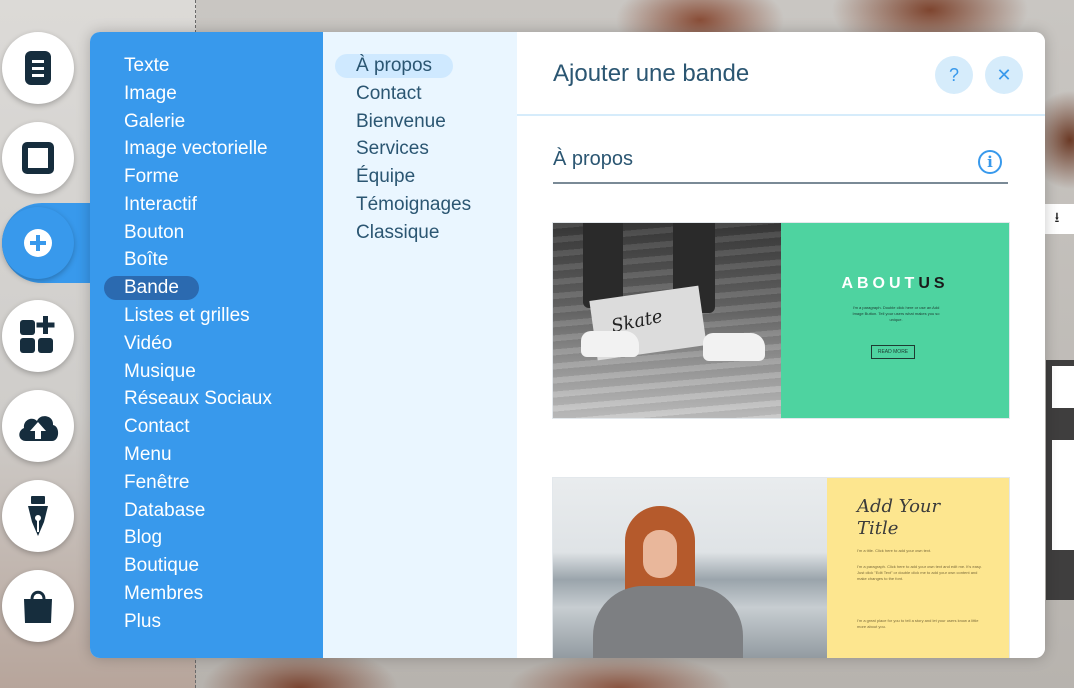 Image resolution: width=1074 pixels, height=688 pixels. What do you see at coordinates (160, 205) in the screenshot?
I see `category-interactif: Interactif` at bounding box center [160, 205].